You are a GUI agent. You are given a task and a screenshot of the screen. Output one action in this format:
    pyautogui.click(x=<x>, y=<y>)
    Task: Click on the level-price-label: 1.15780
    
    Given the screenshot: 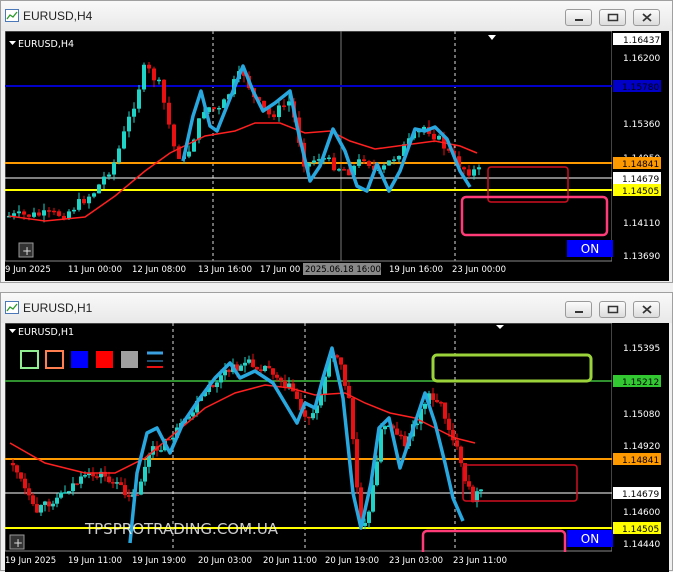 What is the action you would take?
    pyautogui.click(x=640, y=88)
    